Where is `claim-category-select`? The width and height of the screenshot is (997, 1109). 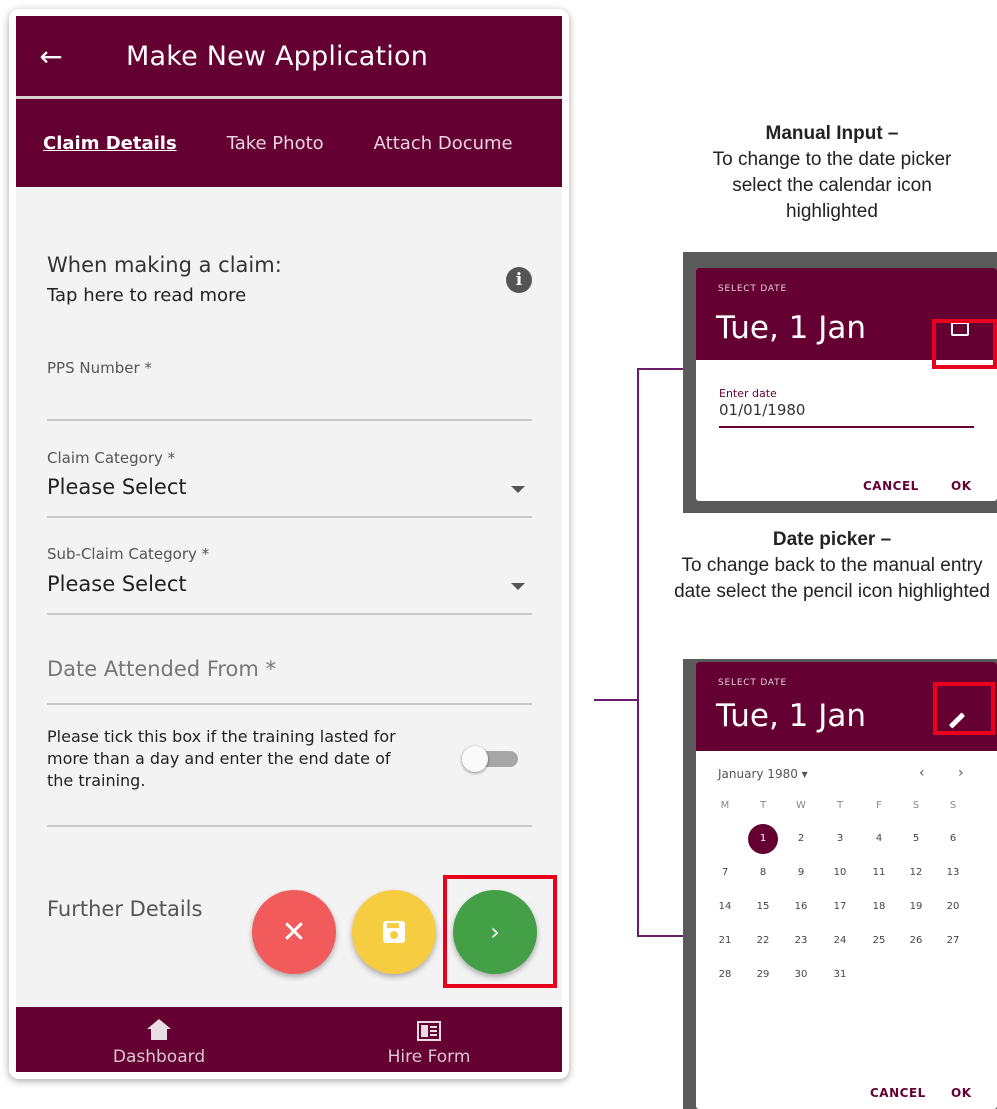
claim-category-select is located at coordinates (289, 477).